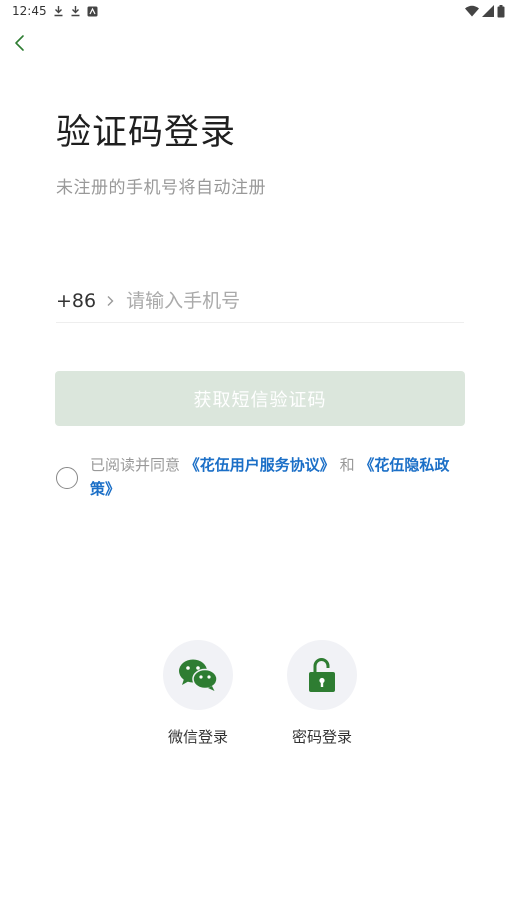  Describe the element at coordinates (260, 398) in the screenshot. I see `get-sms-code-button: 获取短信验证码` at that location.